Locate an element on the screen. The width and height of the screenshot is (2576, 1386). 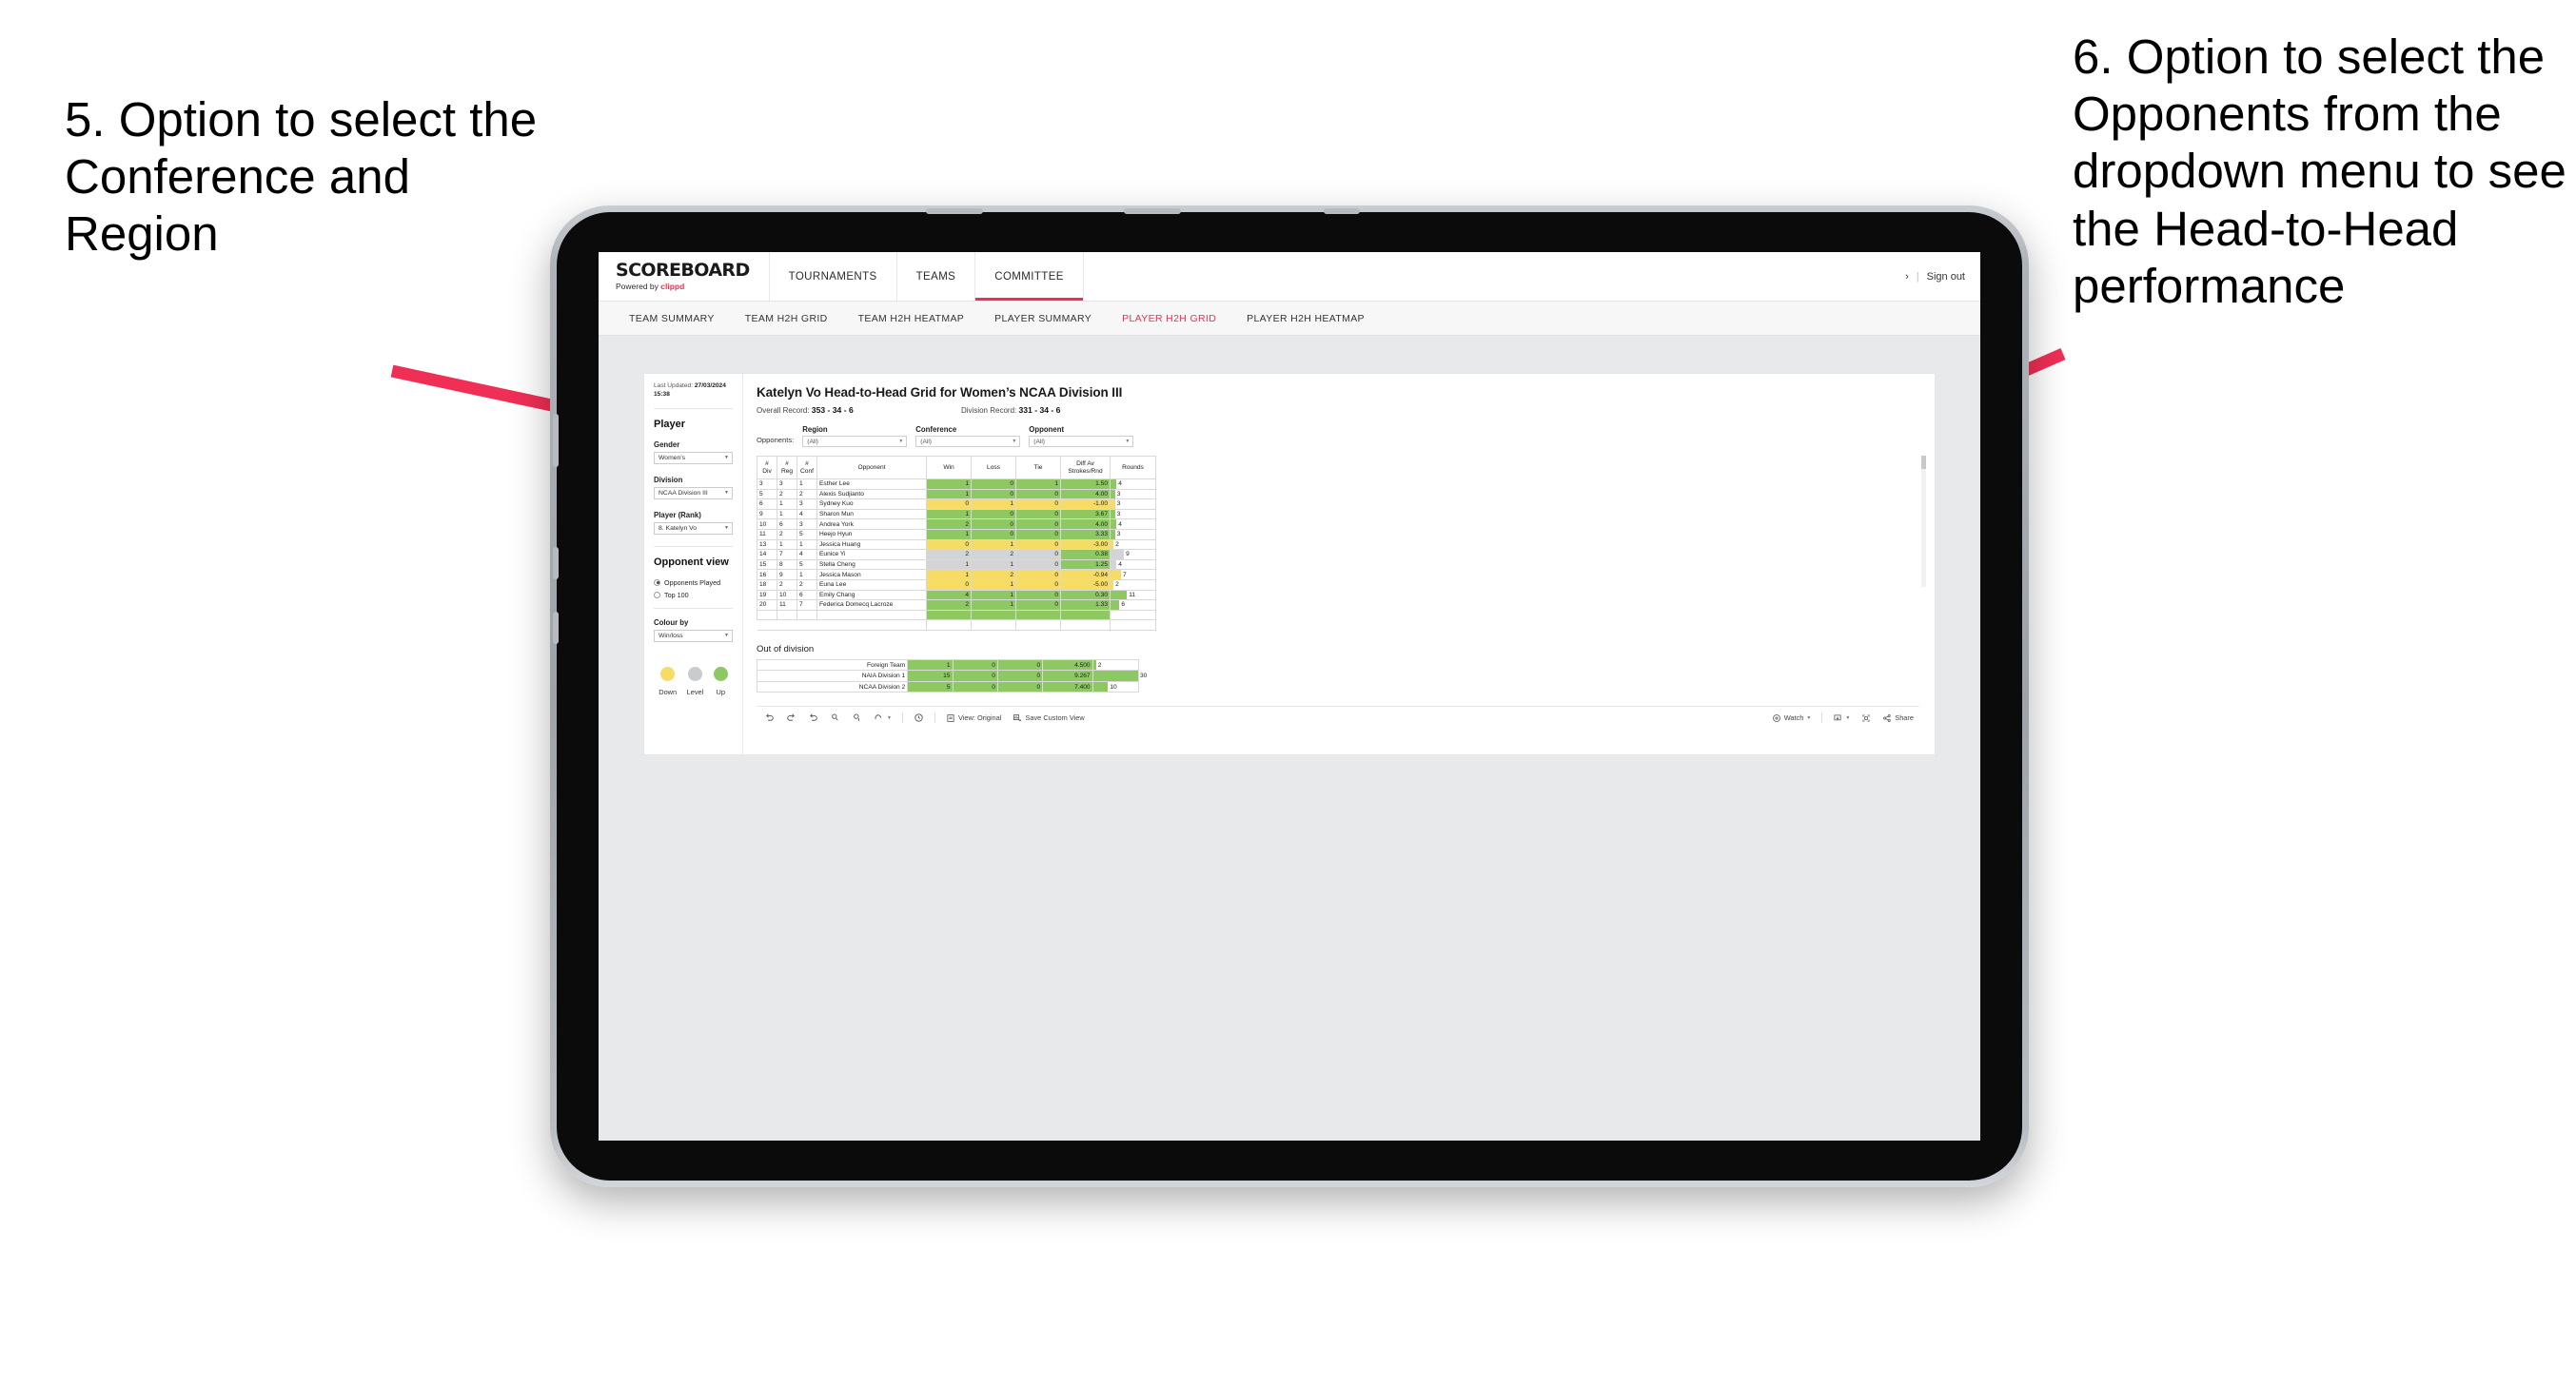
undo-button is located at coordinates (769, 718).